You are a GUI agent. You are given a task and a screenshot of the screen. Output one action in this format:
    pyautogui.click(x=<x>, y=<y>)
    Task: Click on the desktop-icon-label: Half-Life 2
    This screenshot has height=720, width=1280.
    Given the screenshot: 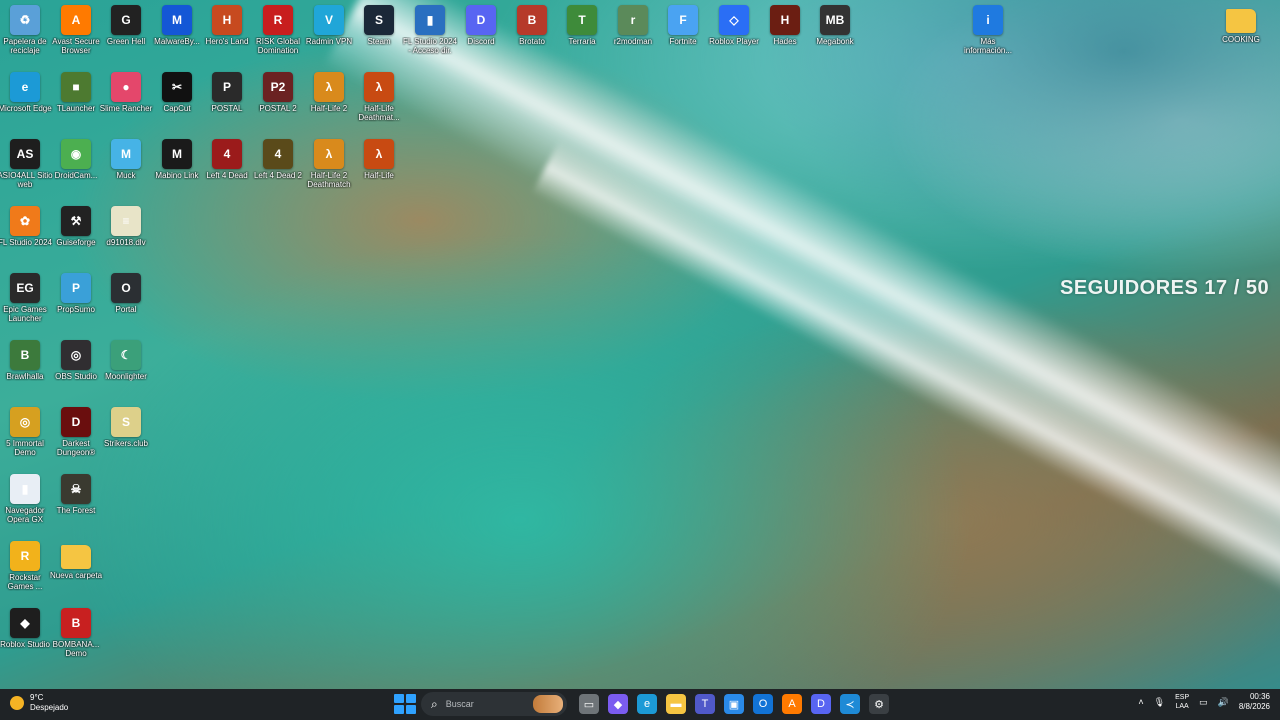 What is the action you would take?
    pyautogui.click(x=329, y=108)
    